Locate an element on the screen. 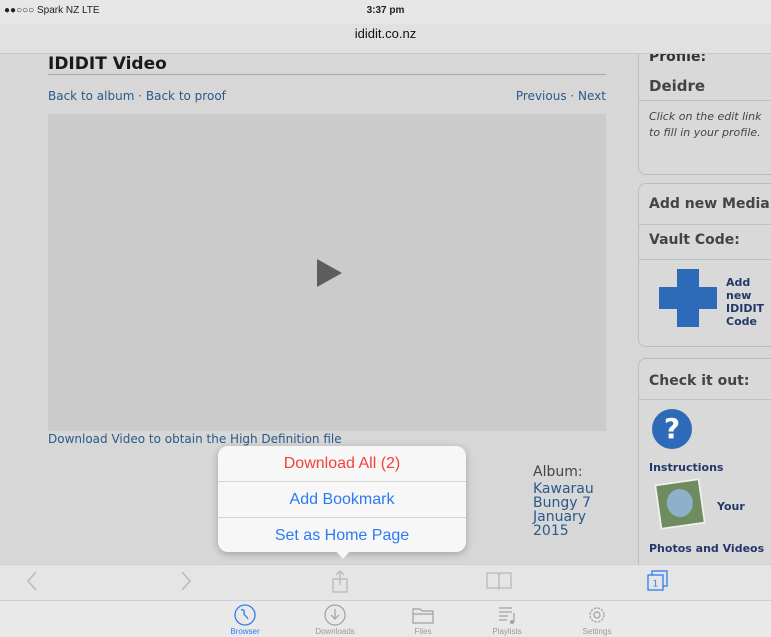 This screenshot has height=637, width=771. tab-playlists: Playlists is located at coordinates (507, 619).